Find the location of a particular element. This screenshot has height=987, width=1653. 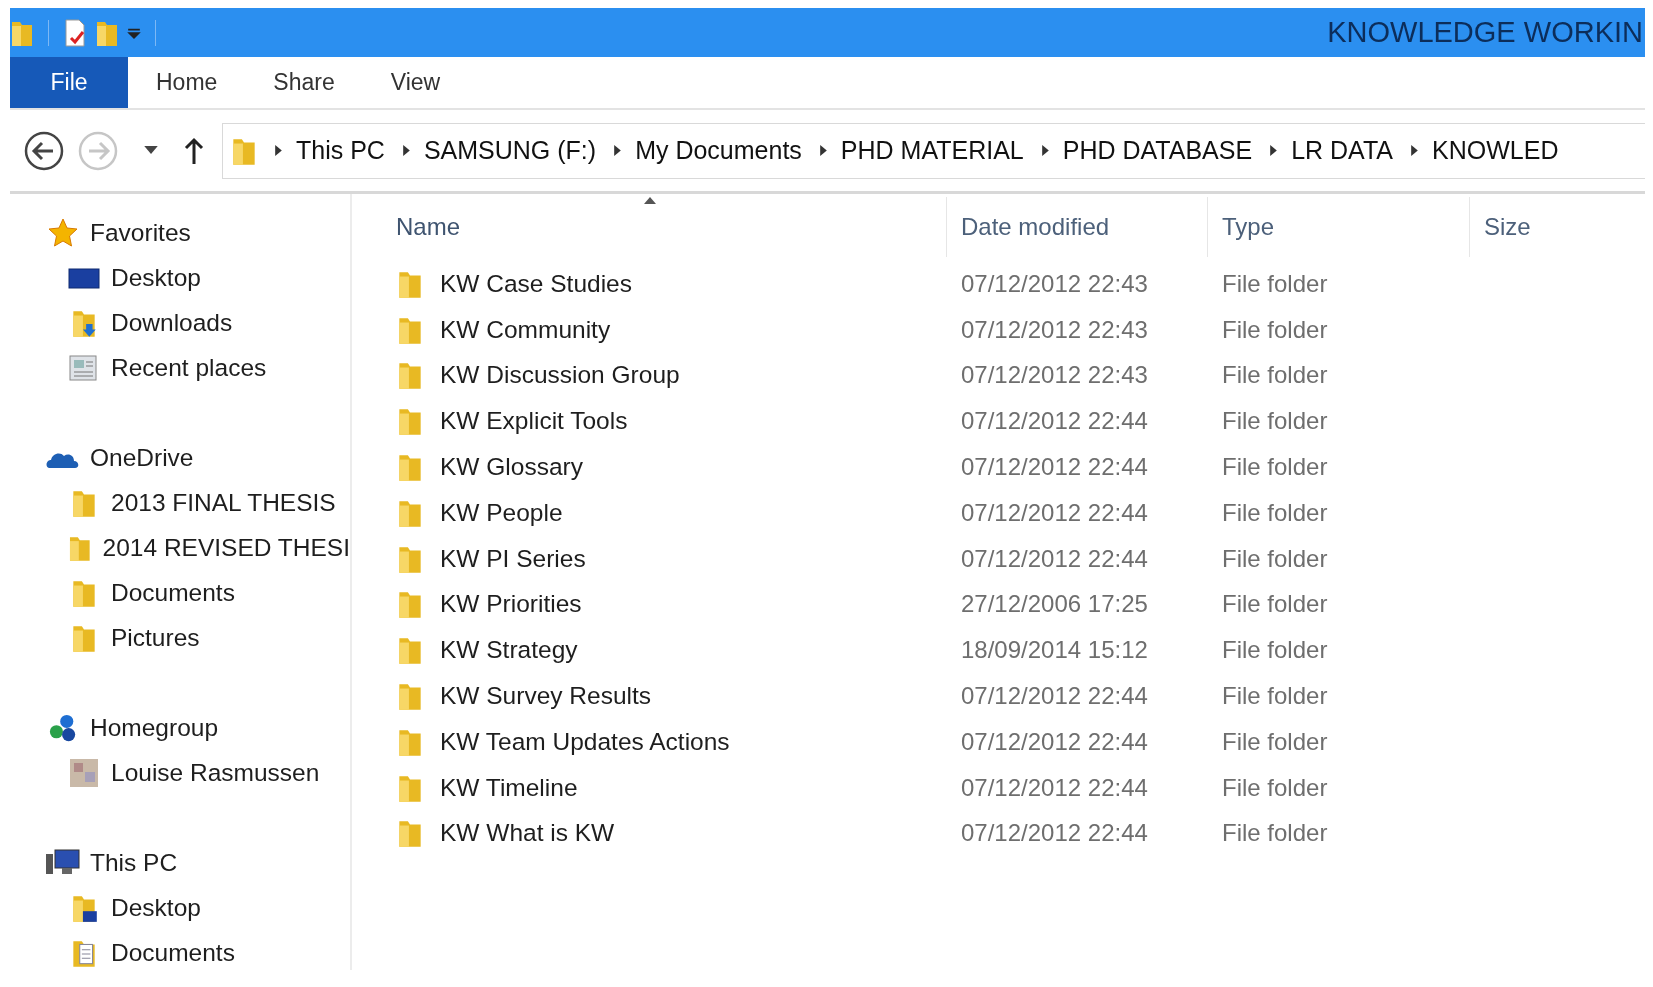

column-header: Name is located at coordinates (664, 227).